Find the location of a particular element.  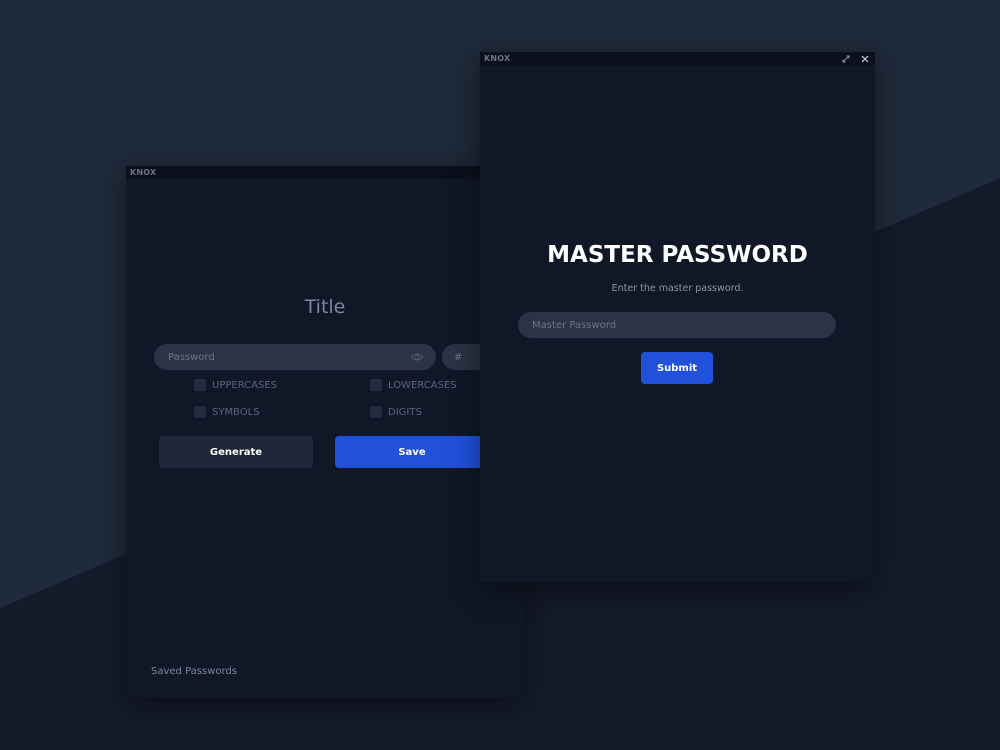

master-password-field is located at coordinates (677, 325).